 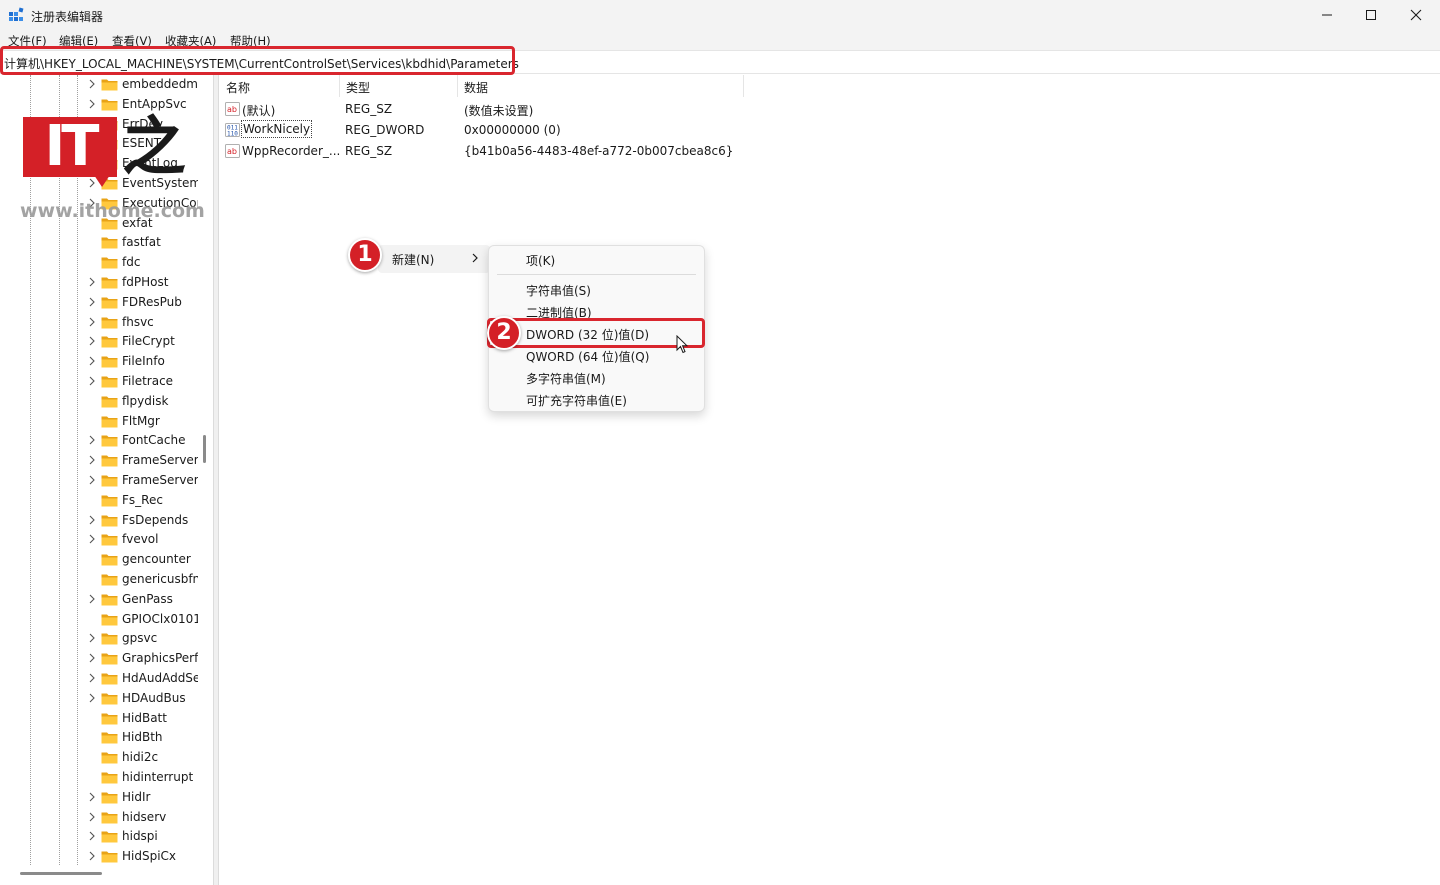 What do you see at coordinates (1327, 15) in the screenshot?
I see `minimize-button` at bounding box center [1327, 15].